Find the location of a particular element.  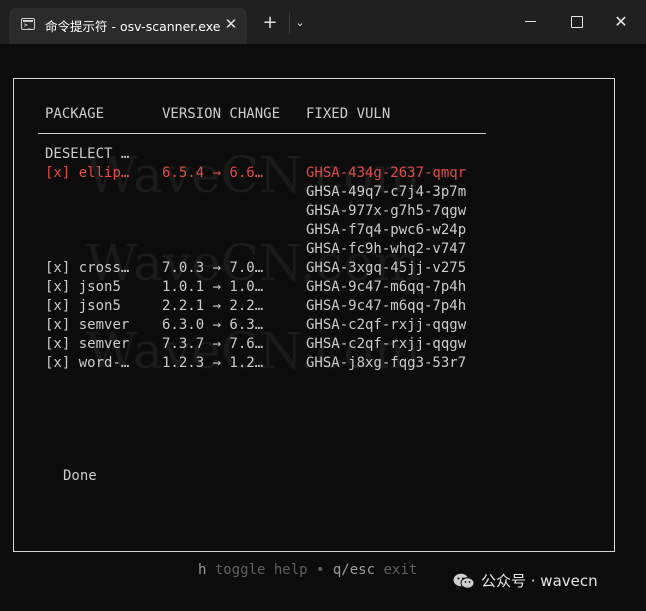

row-vuln: GHSA-434g-2637-qmqr is located at coordinates (386, 173).